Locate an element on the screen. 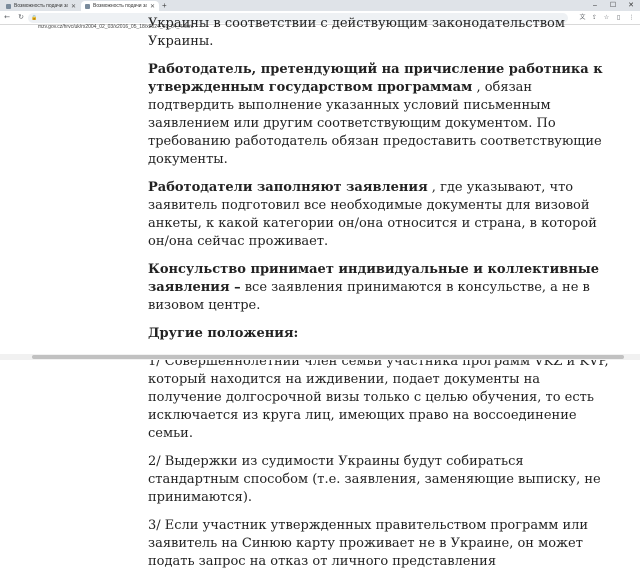  maximize-button: ☐ is located at coordinates (613, 5).